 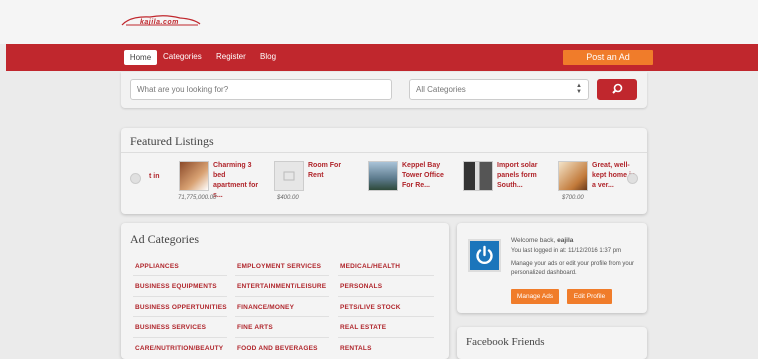 What do you see at coordinates (565, 240) in the screenshot?
I see `username: eajila` at bounding box center [565, 240].